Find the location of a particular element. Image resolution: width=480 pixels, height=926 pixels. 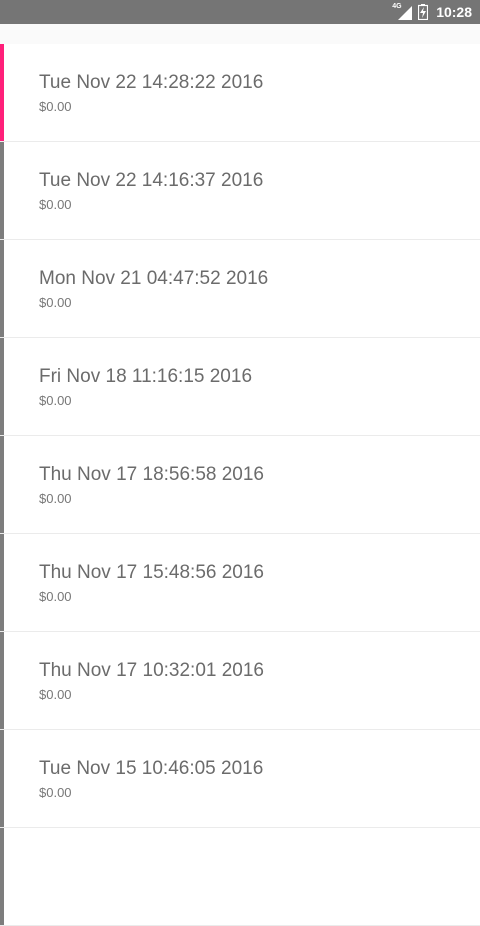

item-title: Tue Nov 15 10:46:05 2016 is located at coordinates (151, 768).